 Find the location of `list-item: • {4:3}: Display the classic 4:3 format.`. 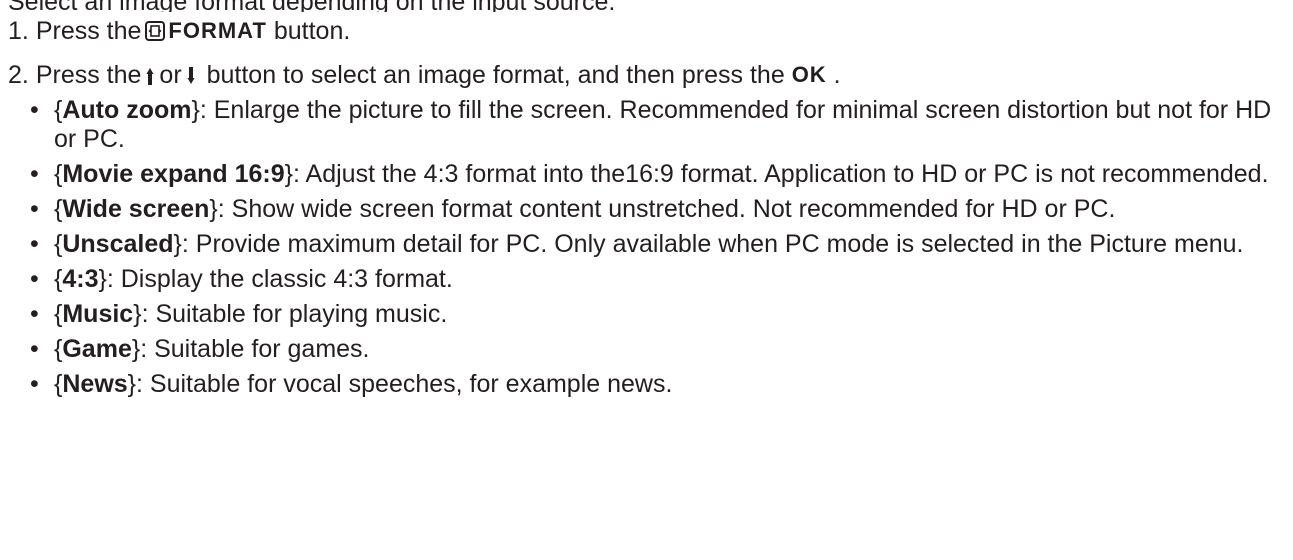

list-item: • {4:3}: Display the classic 4:3 format. is located at coordinates (655, 279).